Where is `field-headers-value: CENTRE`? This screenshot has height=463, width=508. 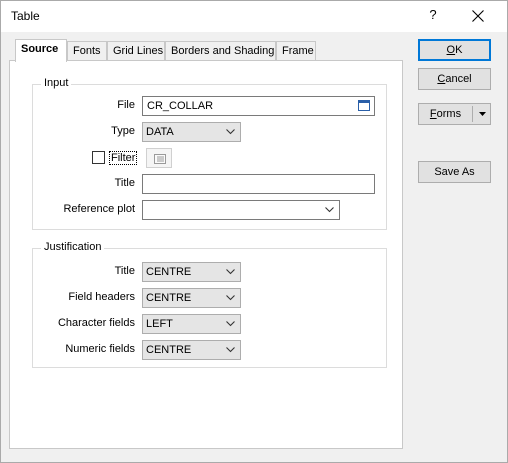 field-headers-value: CENTRE is located at coordinates (169, 298).